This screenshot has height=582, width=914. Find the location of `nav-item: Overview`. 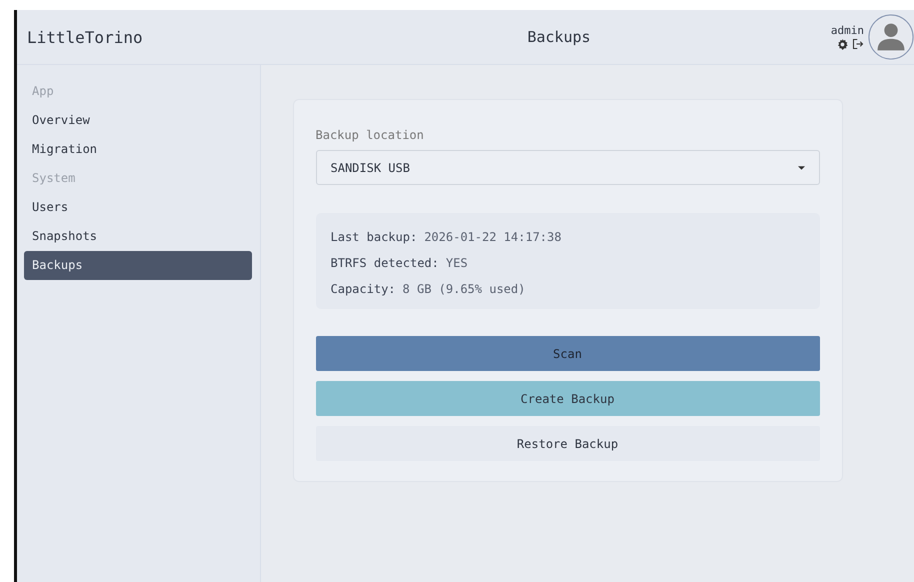

nav-item: Overview is located at coordinates (138, 120).